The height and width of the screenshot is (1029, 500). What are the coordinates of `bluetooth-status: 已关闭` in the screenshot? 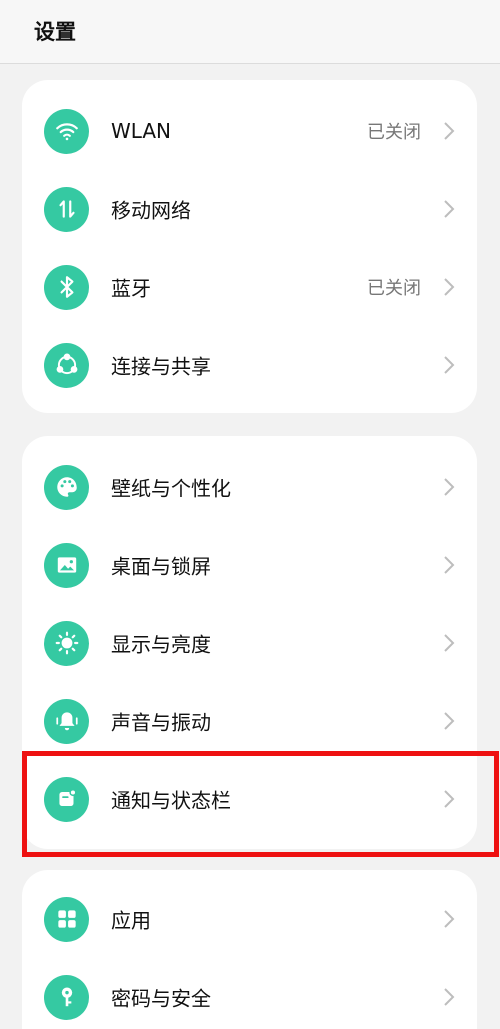 It's located at (394, 288).